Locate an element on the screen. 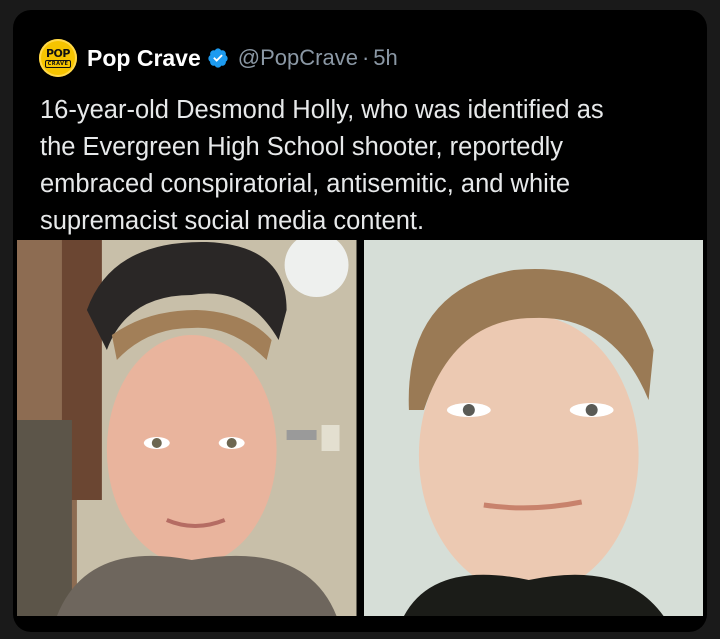 The image size is (720, 639). tweet-header: POP CRAVE Pop Crave @PopCrave · 5h is located at coordinates (218, 58).